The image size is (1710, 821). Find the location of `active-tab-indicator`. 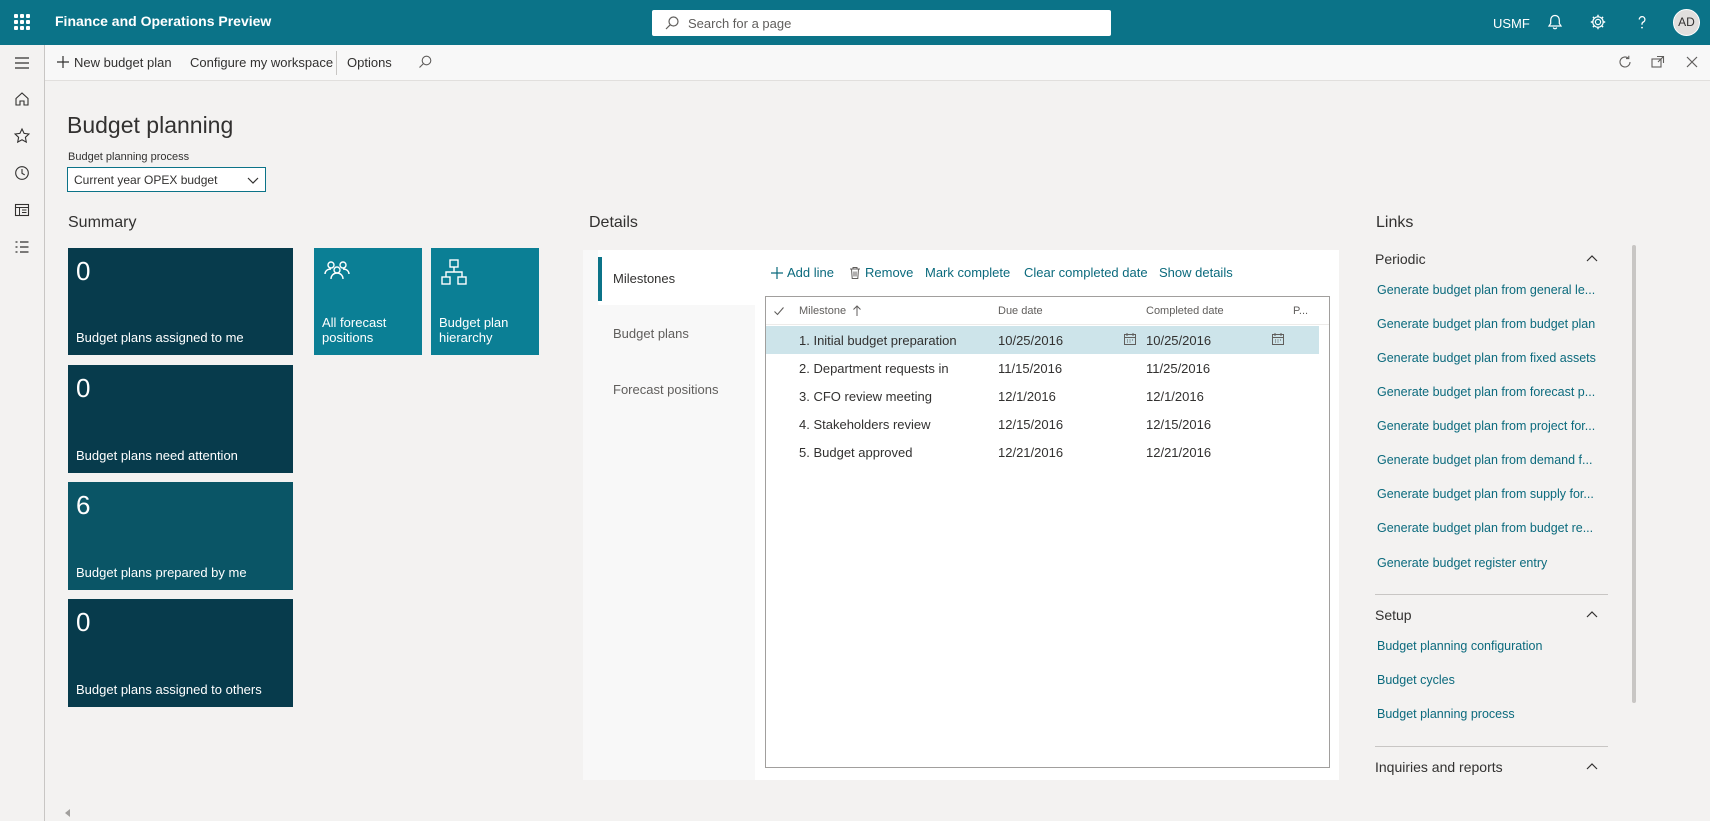

active-tab-indicator is located at coordinates (600, 279).